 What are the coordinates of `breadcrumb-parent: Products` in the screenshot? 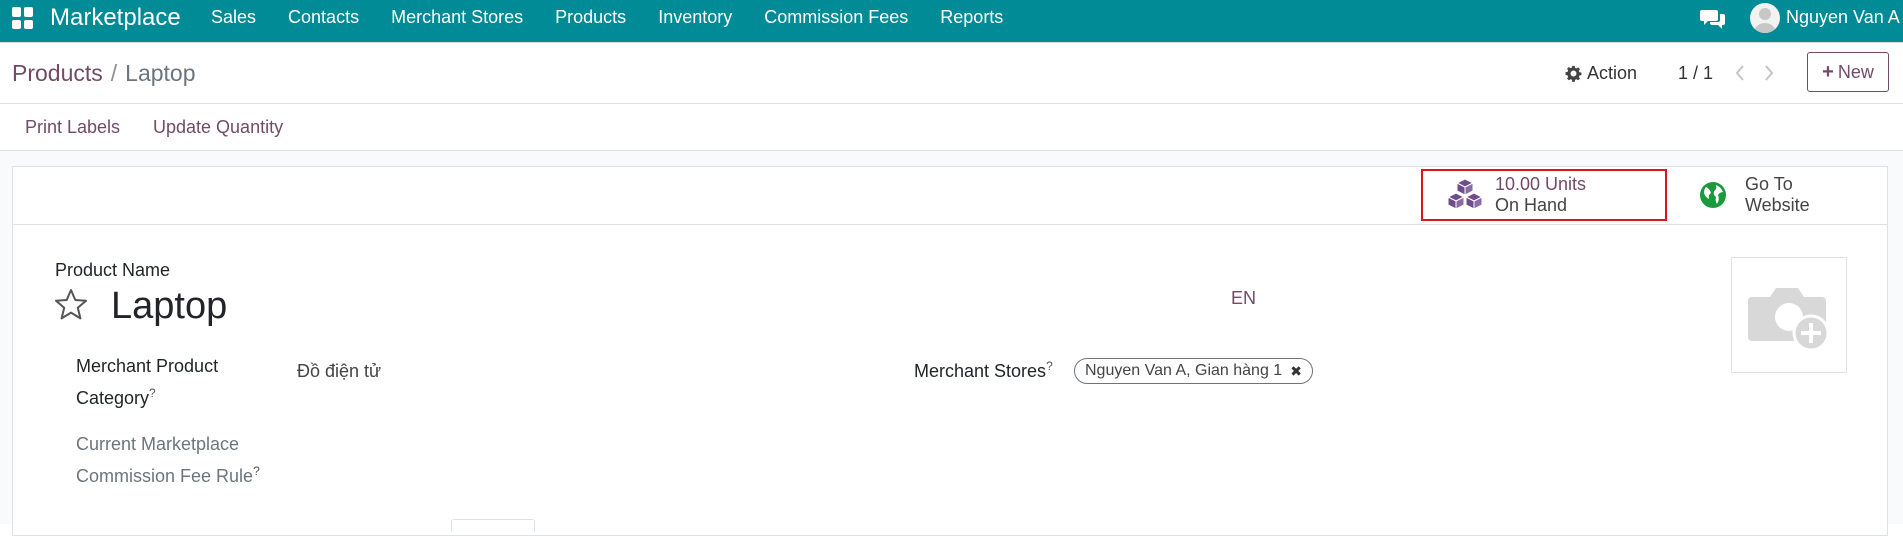 It's located at (57, 73).